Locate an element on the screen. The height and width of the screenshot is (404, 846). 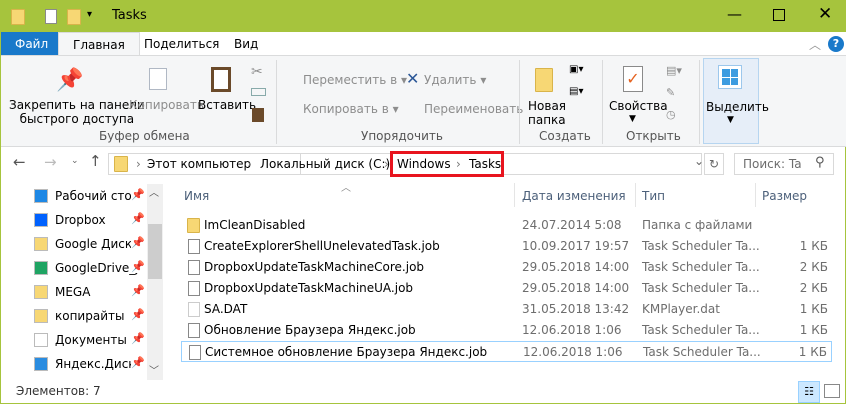
back-button: ← is located at coordinates (19, 162).